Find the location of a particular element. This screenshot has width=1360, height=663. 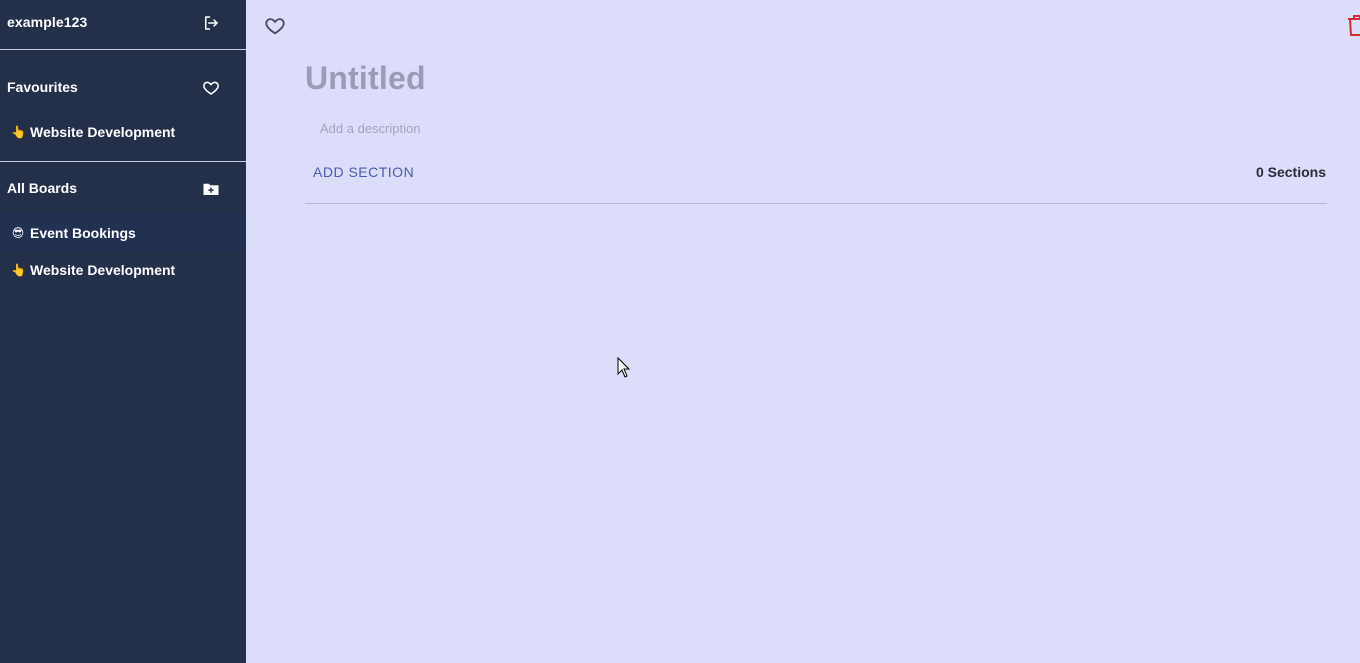

add-folder-icon is located at coordinates (211, 189).